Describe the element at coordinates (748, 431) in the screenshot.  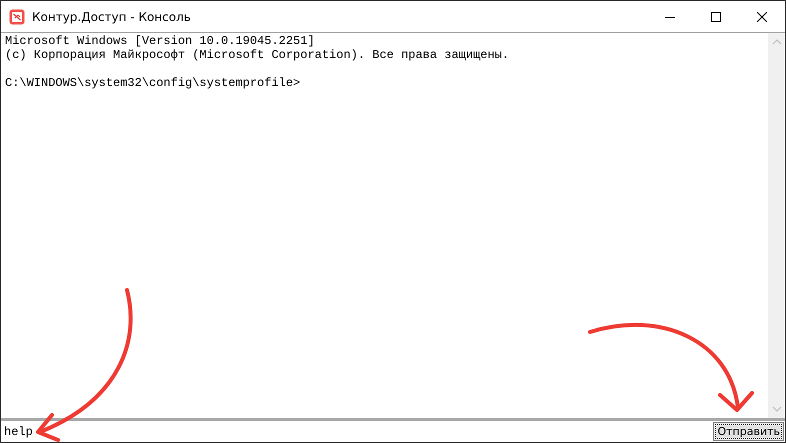
I see `send-button: Отправить` at that location.